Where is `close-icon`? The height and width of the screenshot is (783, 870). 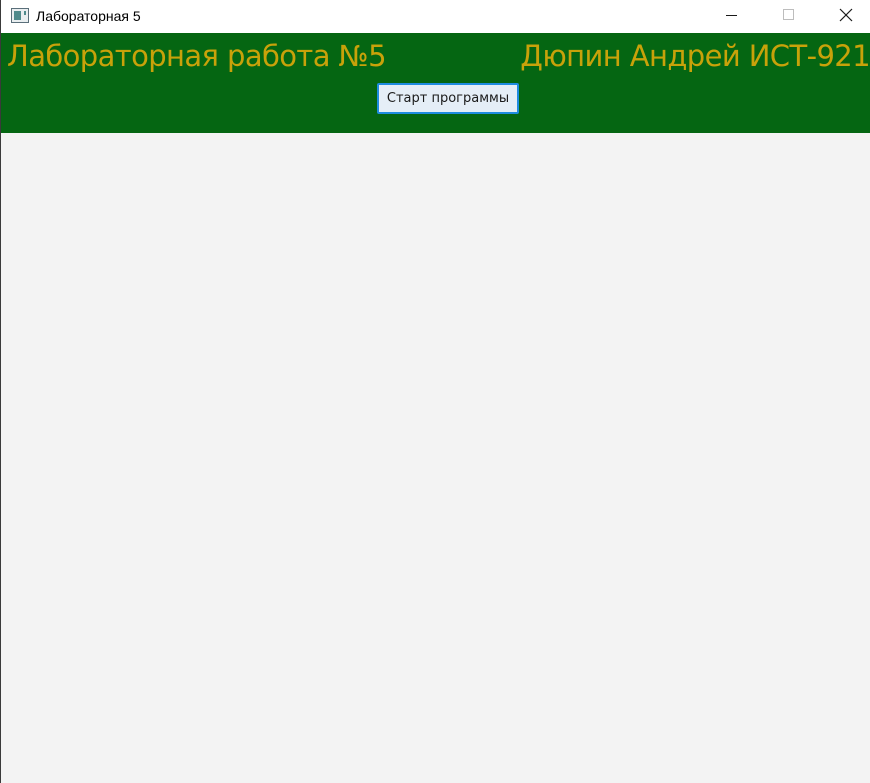
close-icon is located at coordinates (846, 15).